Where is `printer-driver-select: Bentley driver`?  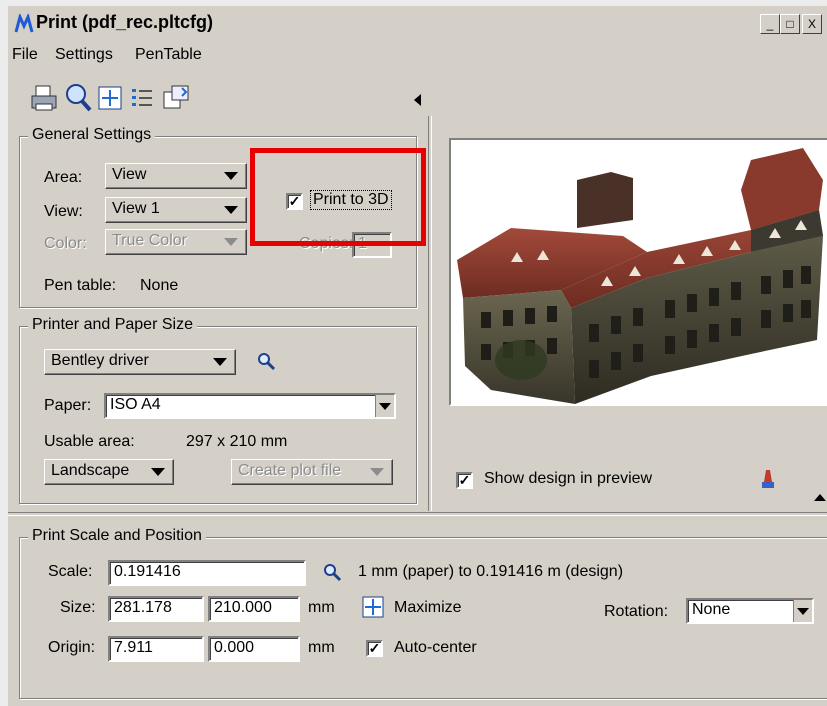
printer-driver-select: Bentley driver is located at coordinates (140, 362).